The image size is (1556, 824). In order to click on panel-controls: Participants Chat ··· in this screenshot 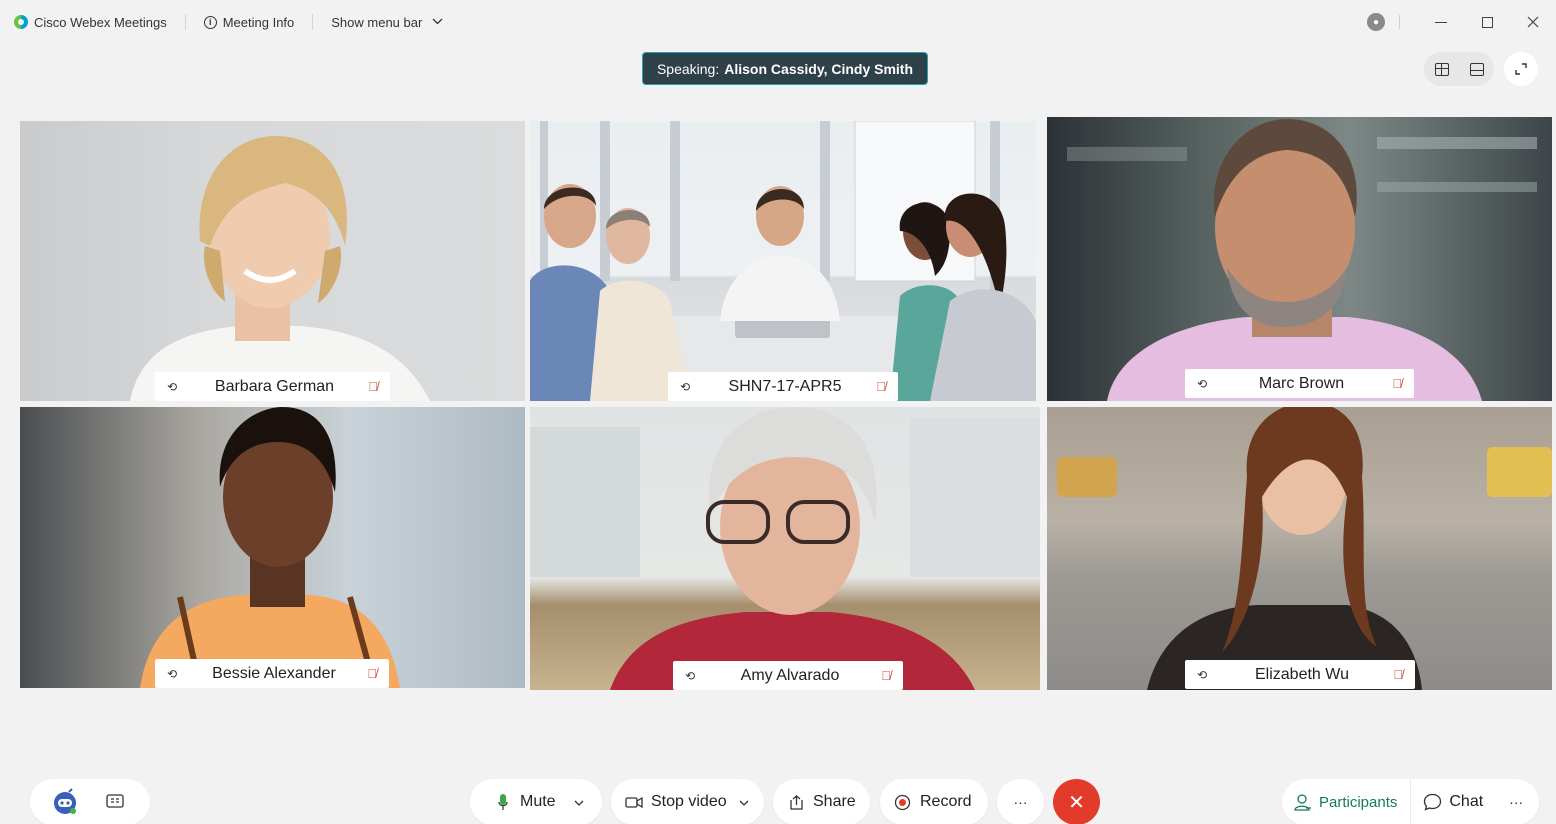, I will do `click(1410, 801)`.